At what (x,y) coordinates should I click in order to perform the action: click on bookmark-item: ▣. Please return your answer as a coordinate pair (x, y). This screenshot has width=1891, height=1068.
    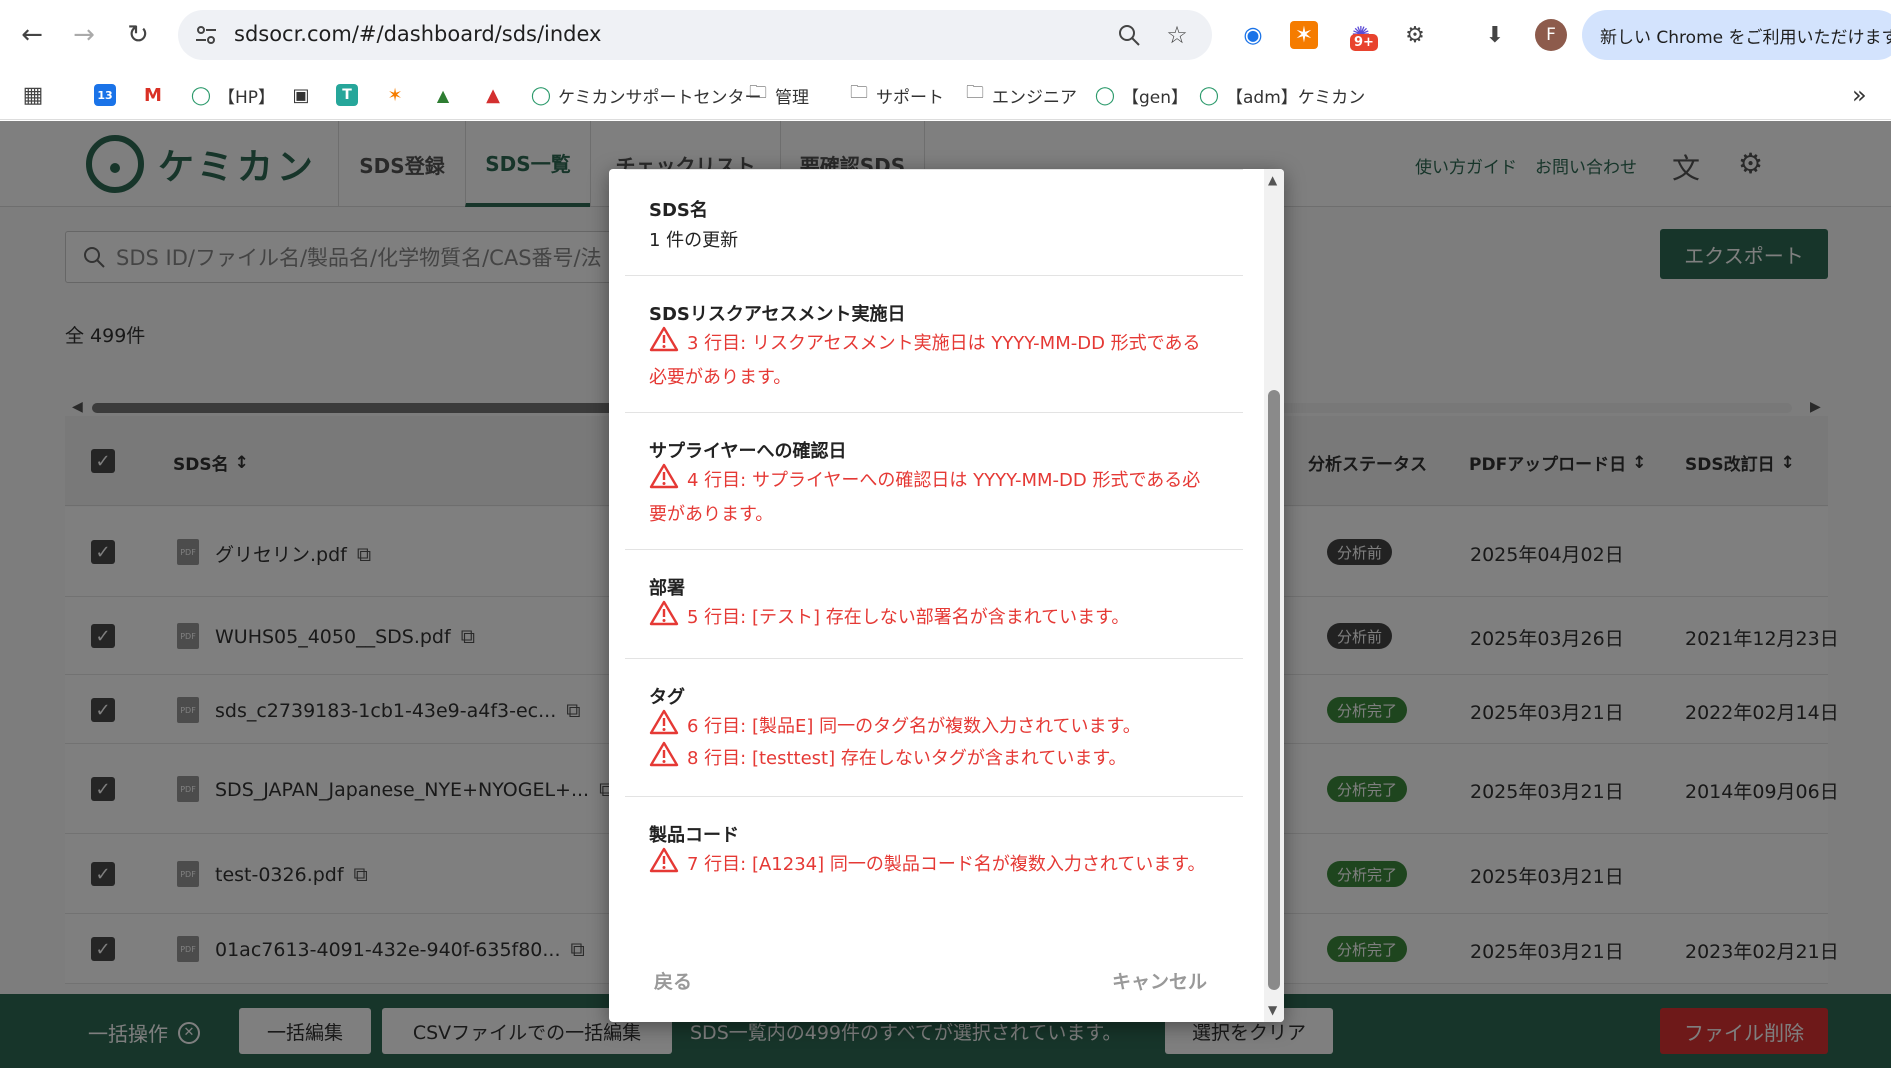
    Looking at the image, I should click on (301, 95).